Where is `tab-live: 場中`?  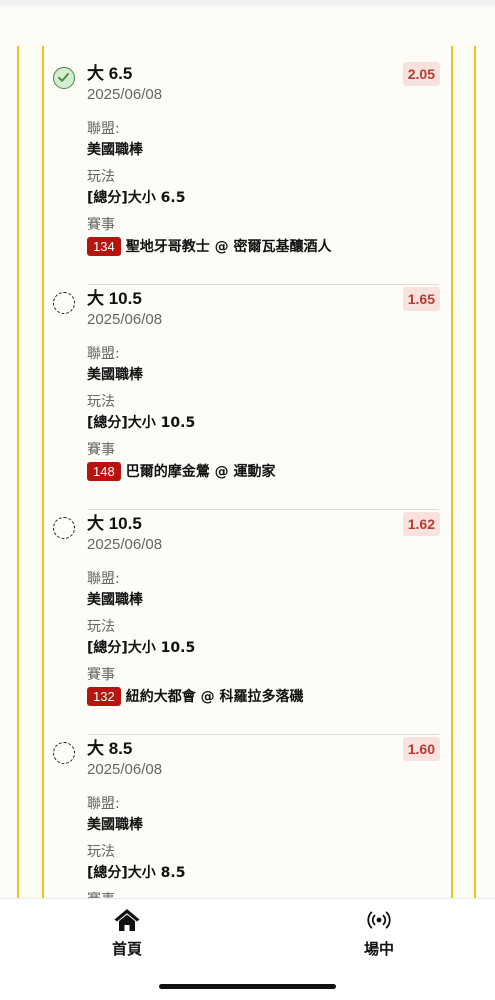 tab-live: 場中 is located at coordinates (379, 935).